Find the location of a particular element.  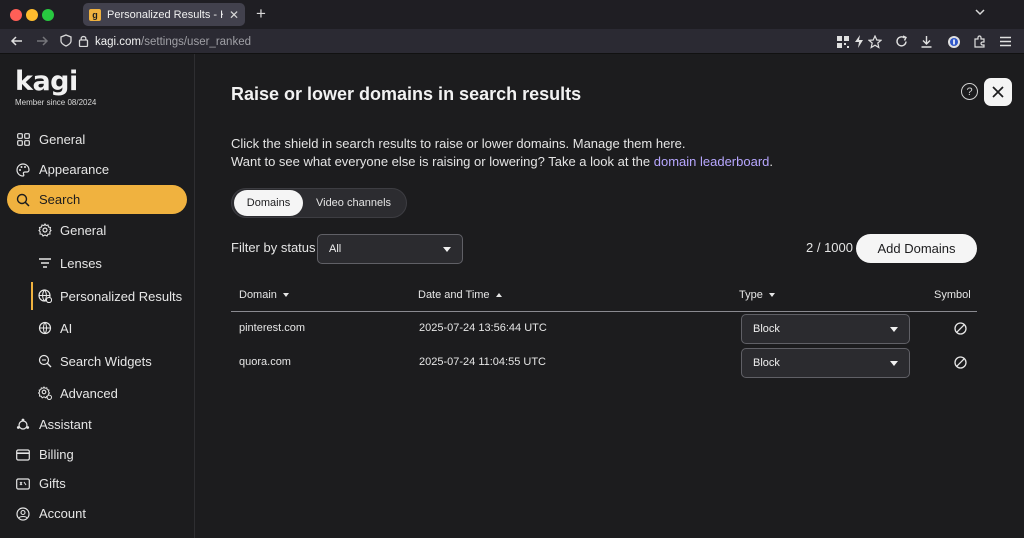

gear-icon is located at coordinates (45, 230).